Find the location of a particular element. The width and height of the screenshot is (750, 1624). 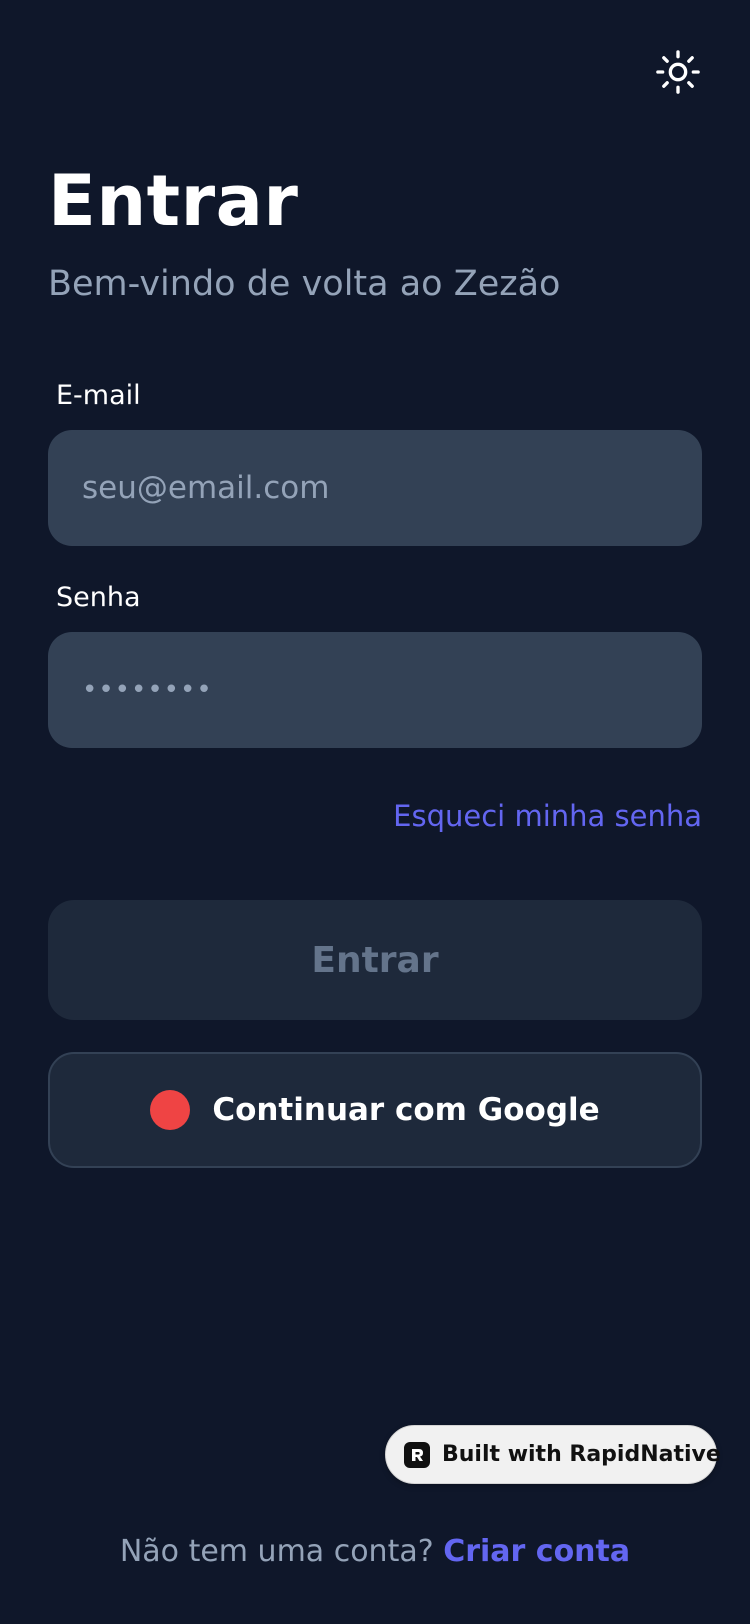

theme-toggle-button is located at coordinates (678, 72).